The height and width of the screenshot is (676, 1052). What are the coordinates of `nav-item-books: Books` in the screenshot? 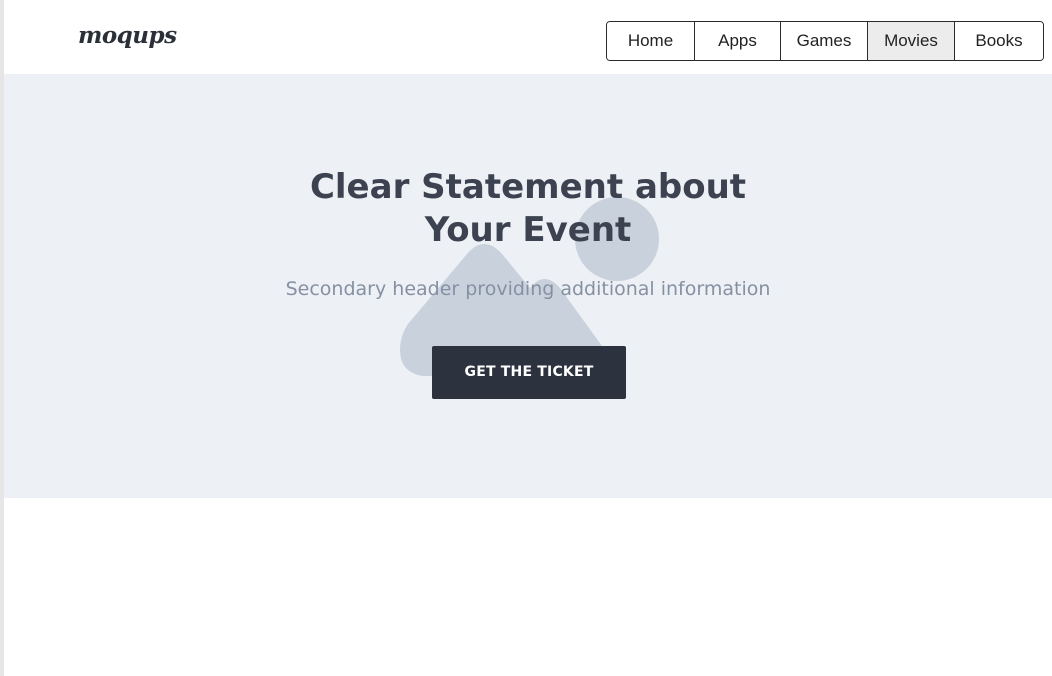 It's located at (999, 41).